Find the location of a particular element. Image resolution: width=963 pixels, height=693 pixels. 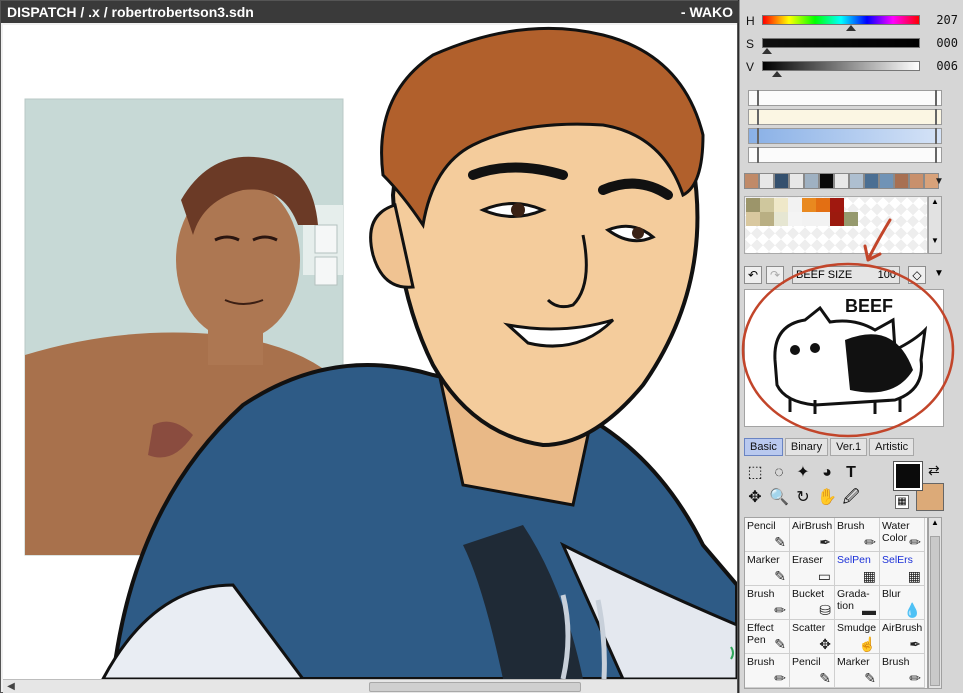

brush-scroll-thumb is located at coordinates (935, 611).